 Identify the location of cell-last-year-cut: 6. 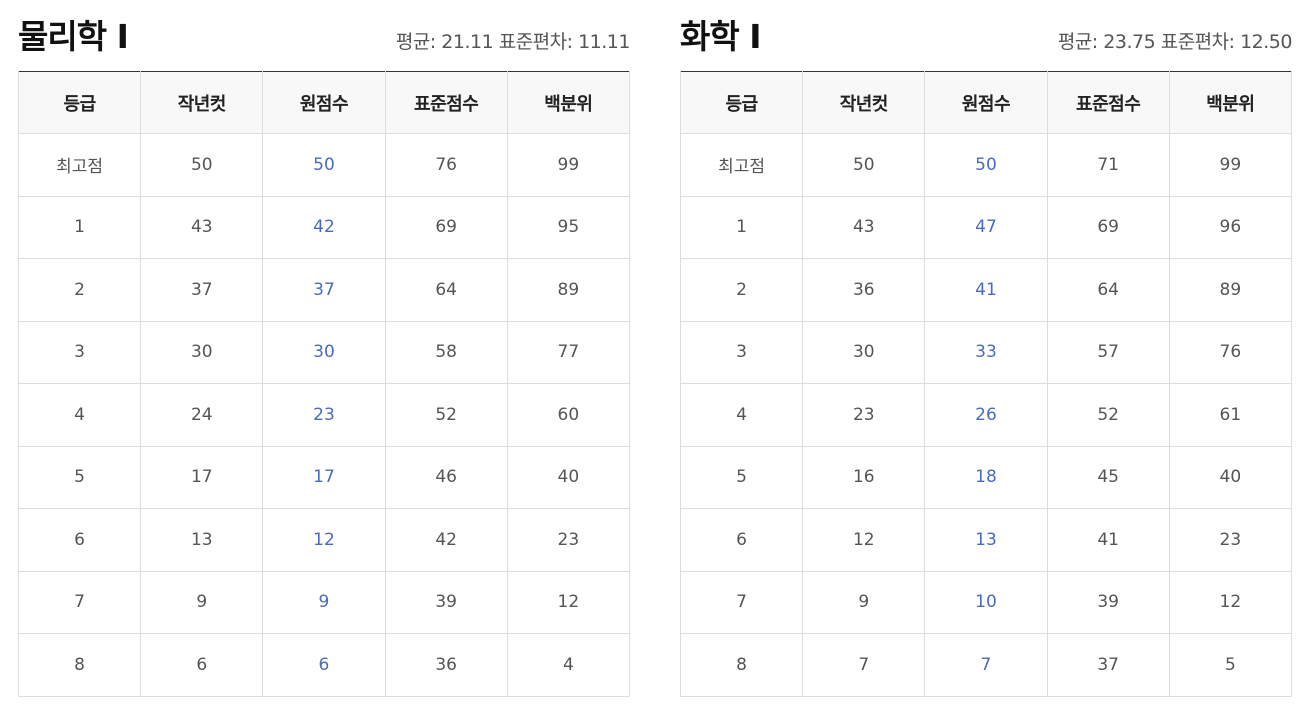
(202, 665).